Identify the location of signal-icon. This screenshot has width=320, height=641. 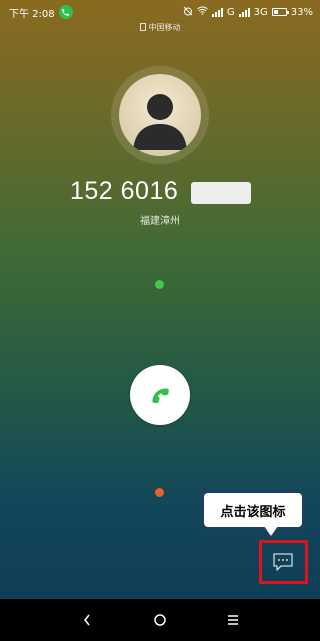
(217, 12).